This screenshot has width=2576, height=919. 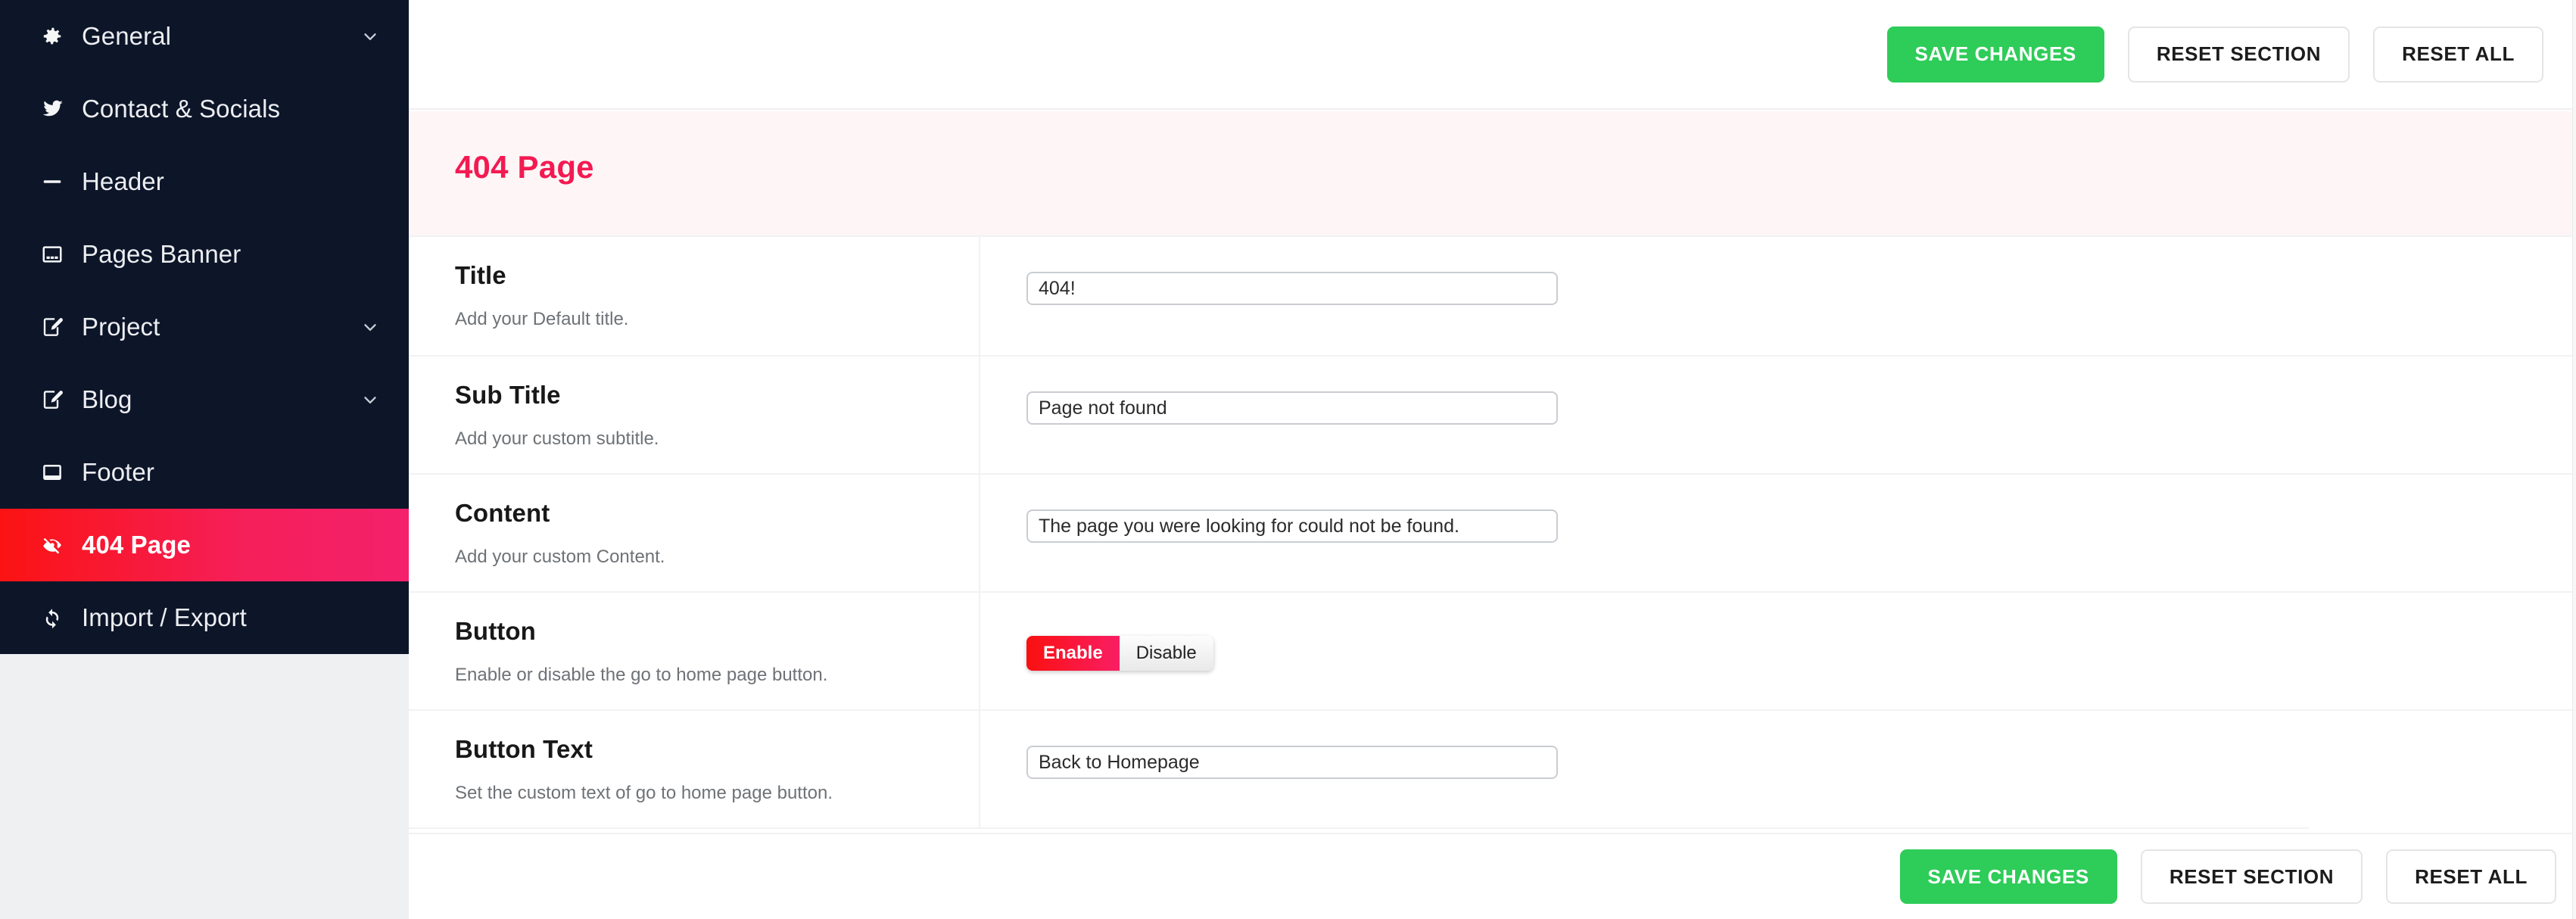 I want to click on sidebar-item-import-export: Import / Export, so click(x=204, y=617).